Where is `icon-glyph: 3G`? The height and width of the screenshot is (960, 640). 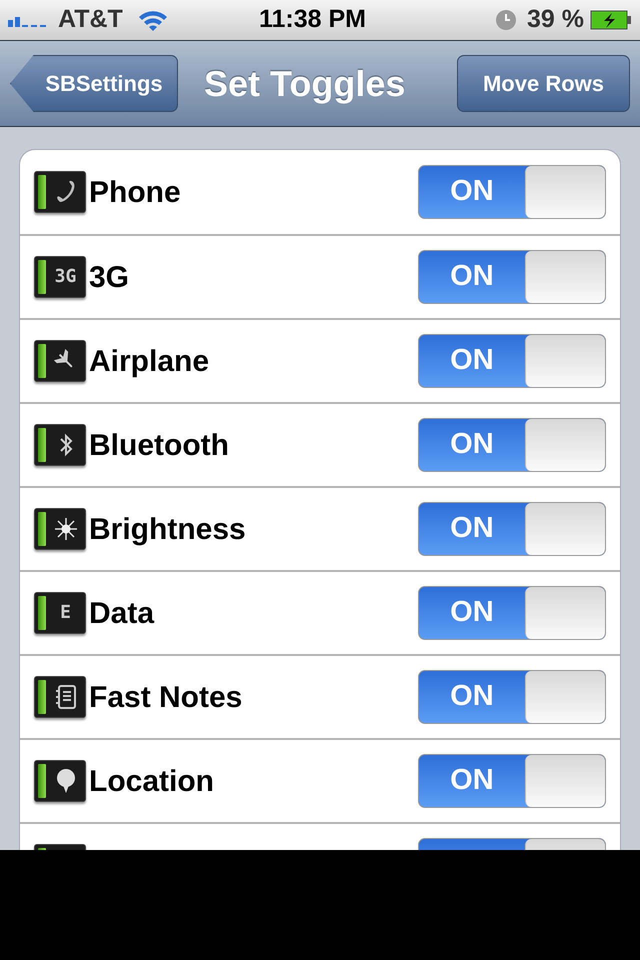
icon-glyph: 3G is located at coordinates (65, 277).